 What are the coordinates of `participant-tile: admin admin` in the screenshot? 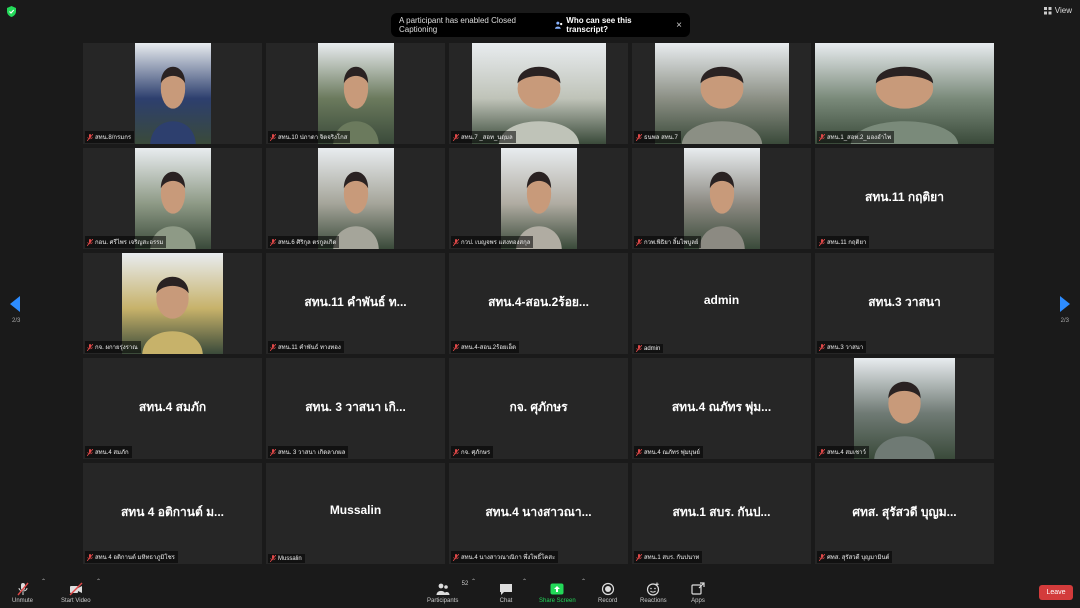 It's located at (721, 303).